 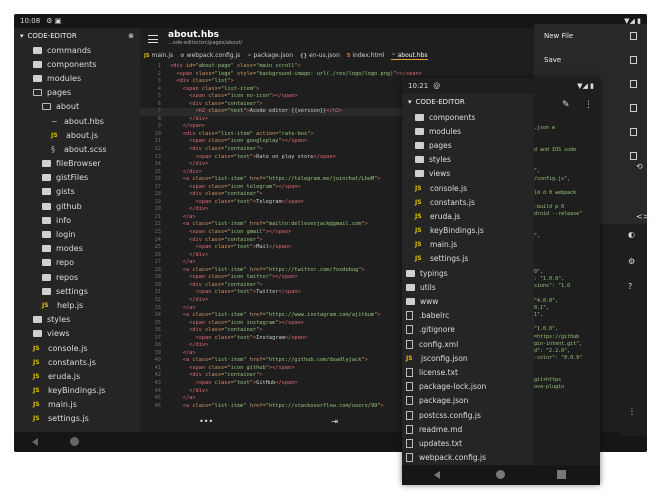 I want to click on editor-tab: JS main.js, so click(x=158, y=55).